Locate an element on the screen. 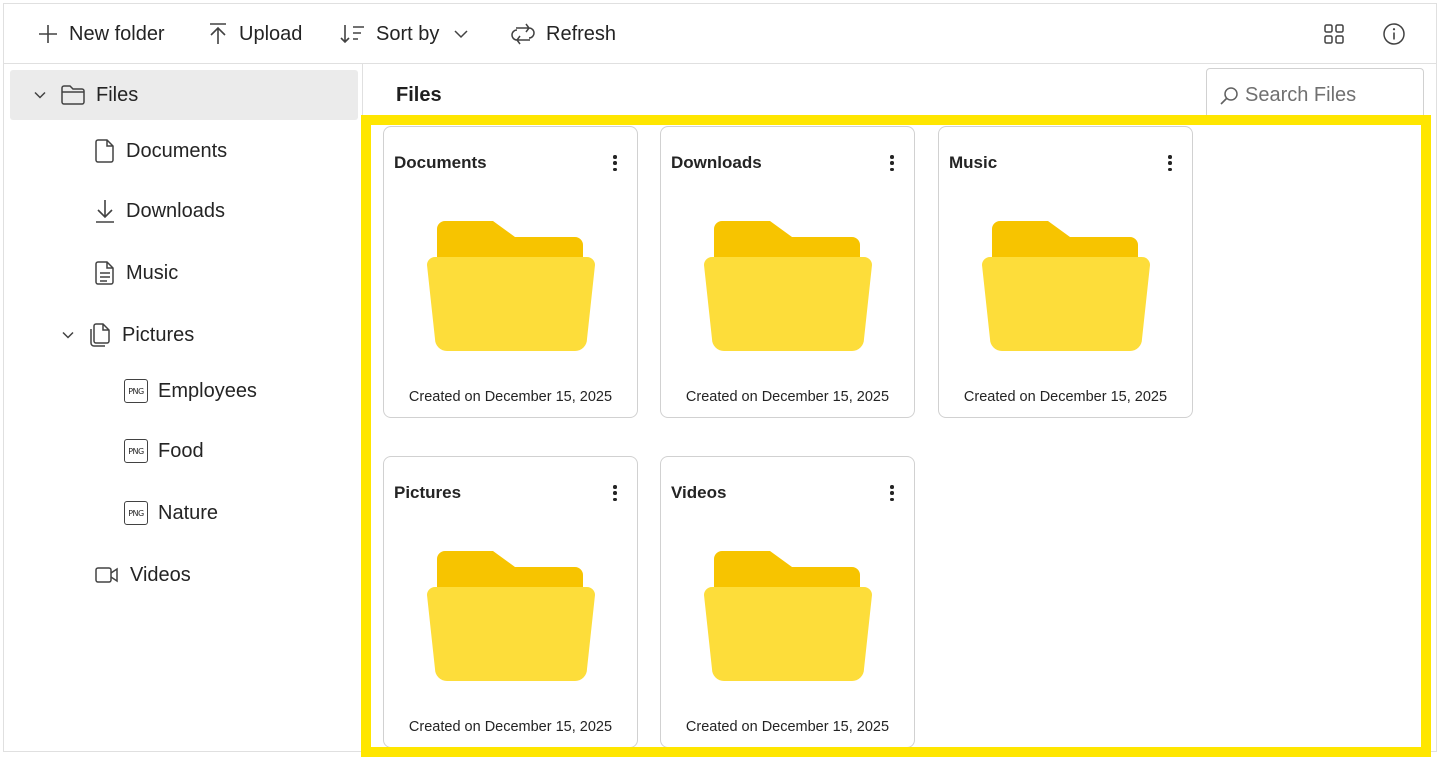 The image size is (1440, 762). grid-view-button is located at coordinates (1334, 34).